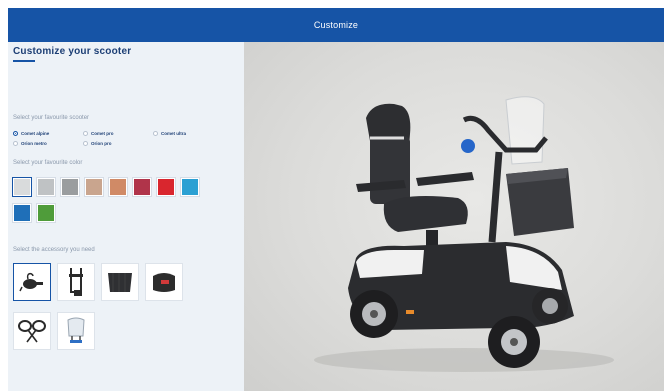 The image size is (666, 391). I want to click on scooter-option-orion-metro: Orion metro, so click(48, 143).